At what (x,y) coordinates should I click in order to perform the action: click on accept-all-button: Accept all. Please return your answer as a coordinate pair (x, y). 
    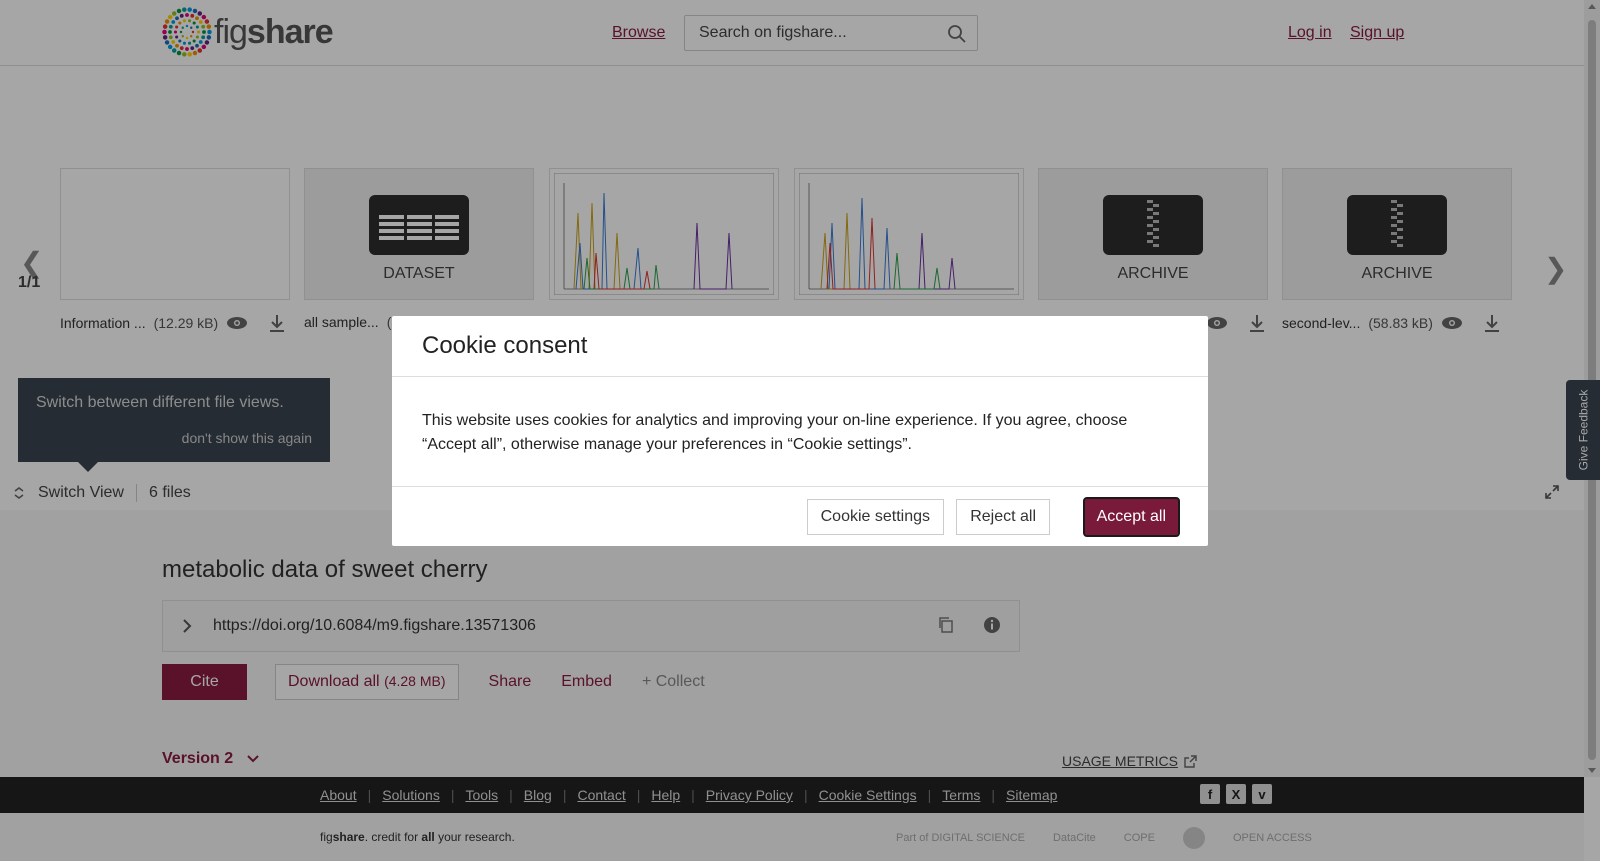
    Looking at the image, I should click on (1131, 517).